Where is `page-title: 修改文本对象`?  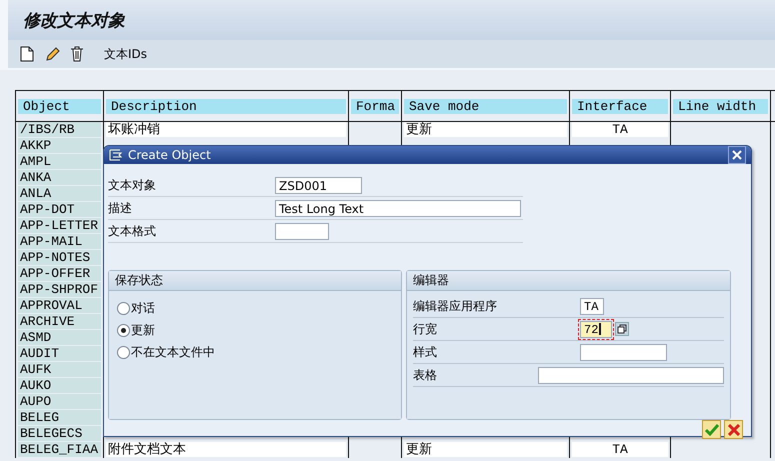
page-title: 修改文本对象 is located at coordinates (74, 21).